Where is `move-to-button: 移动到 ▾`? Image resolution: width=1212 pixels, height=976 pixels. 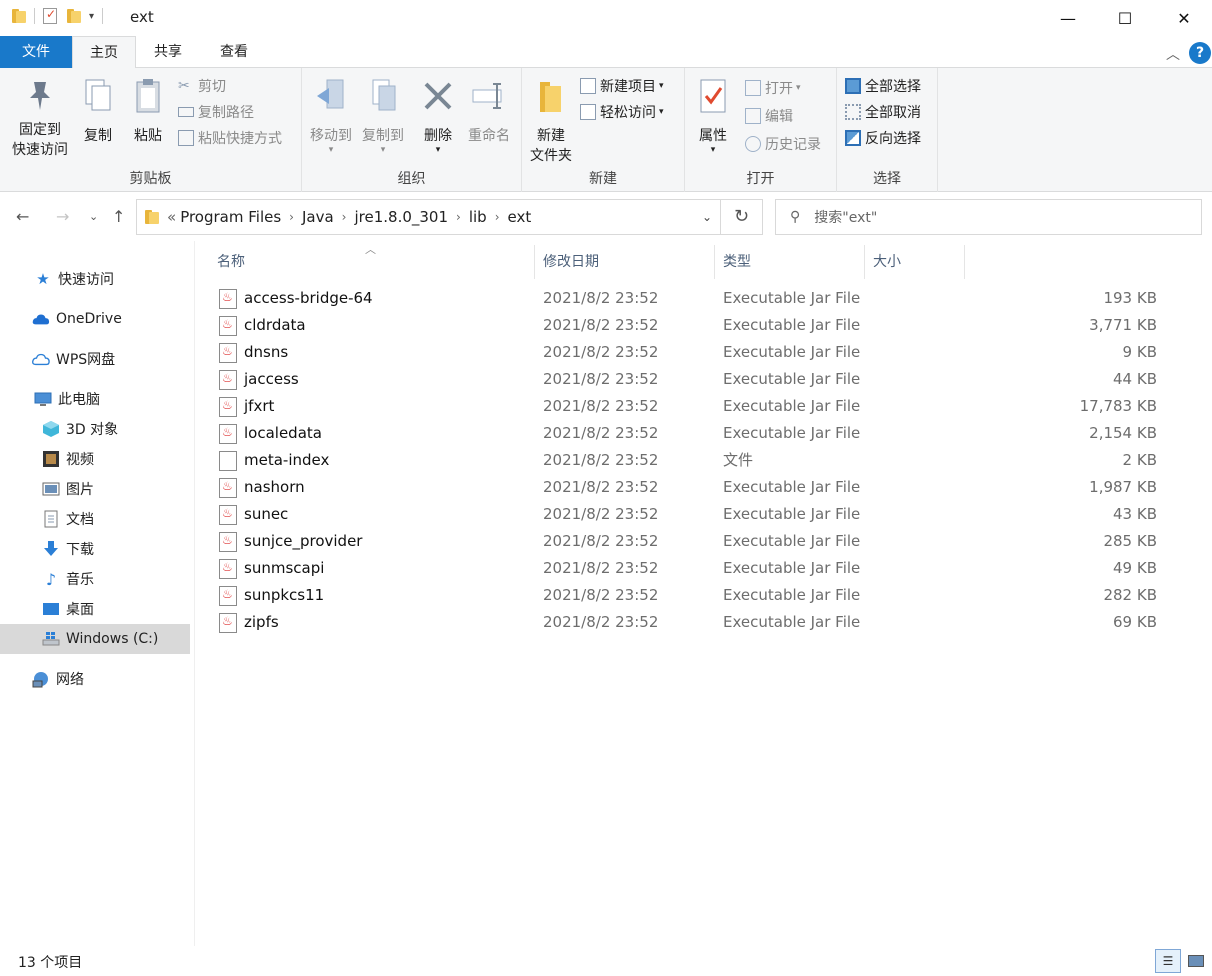 move-to-button: 移动到 ▾ is located at coordinates (331, 115).